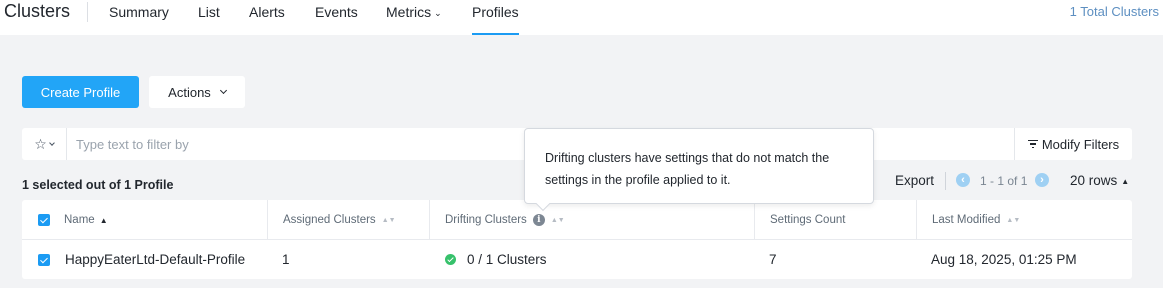 The height and width of the screenshot is (288, 1163). Describe the element at coordinates (286, 259) in the screenshot. I see `cell-assigned-clusters: 1` at that location.